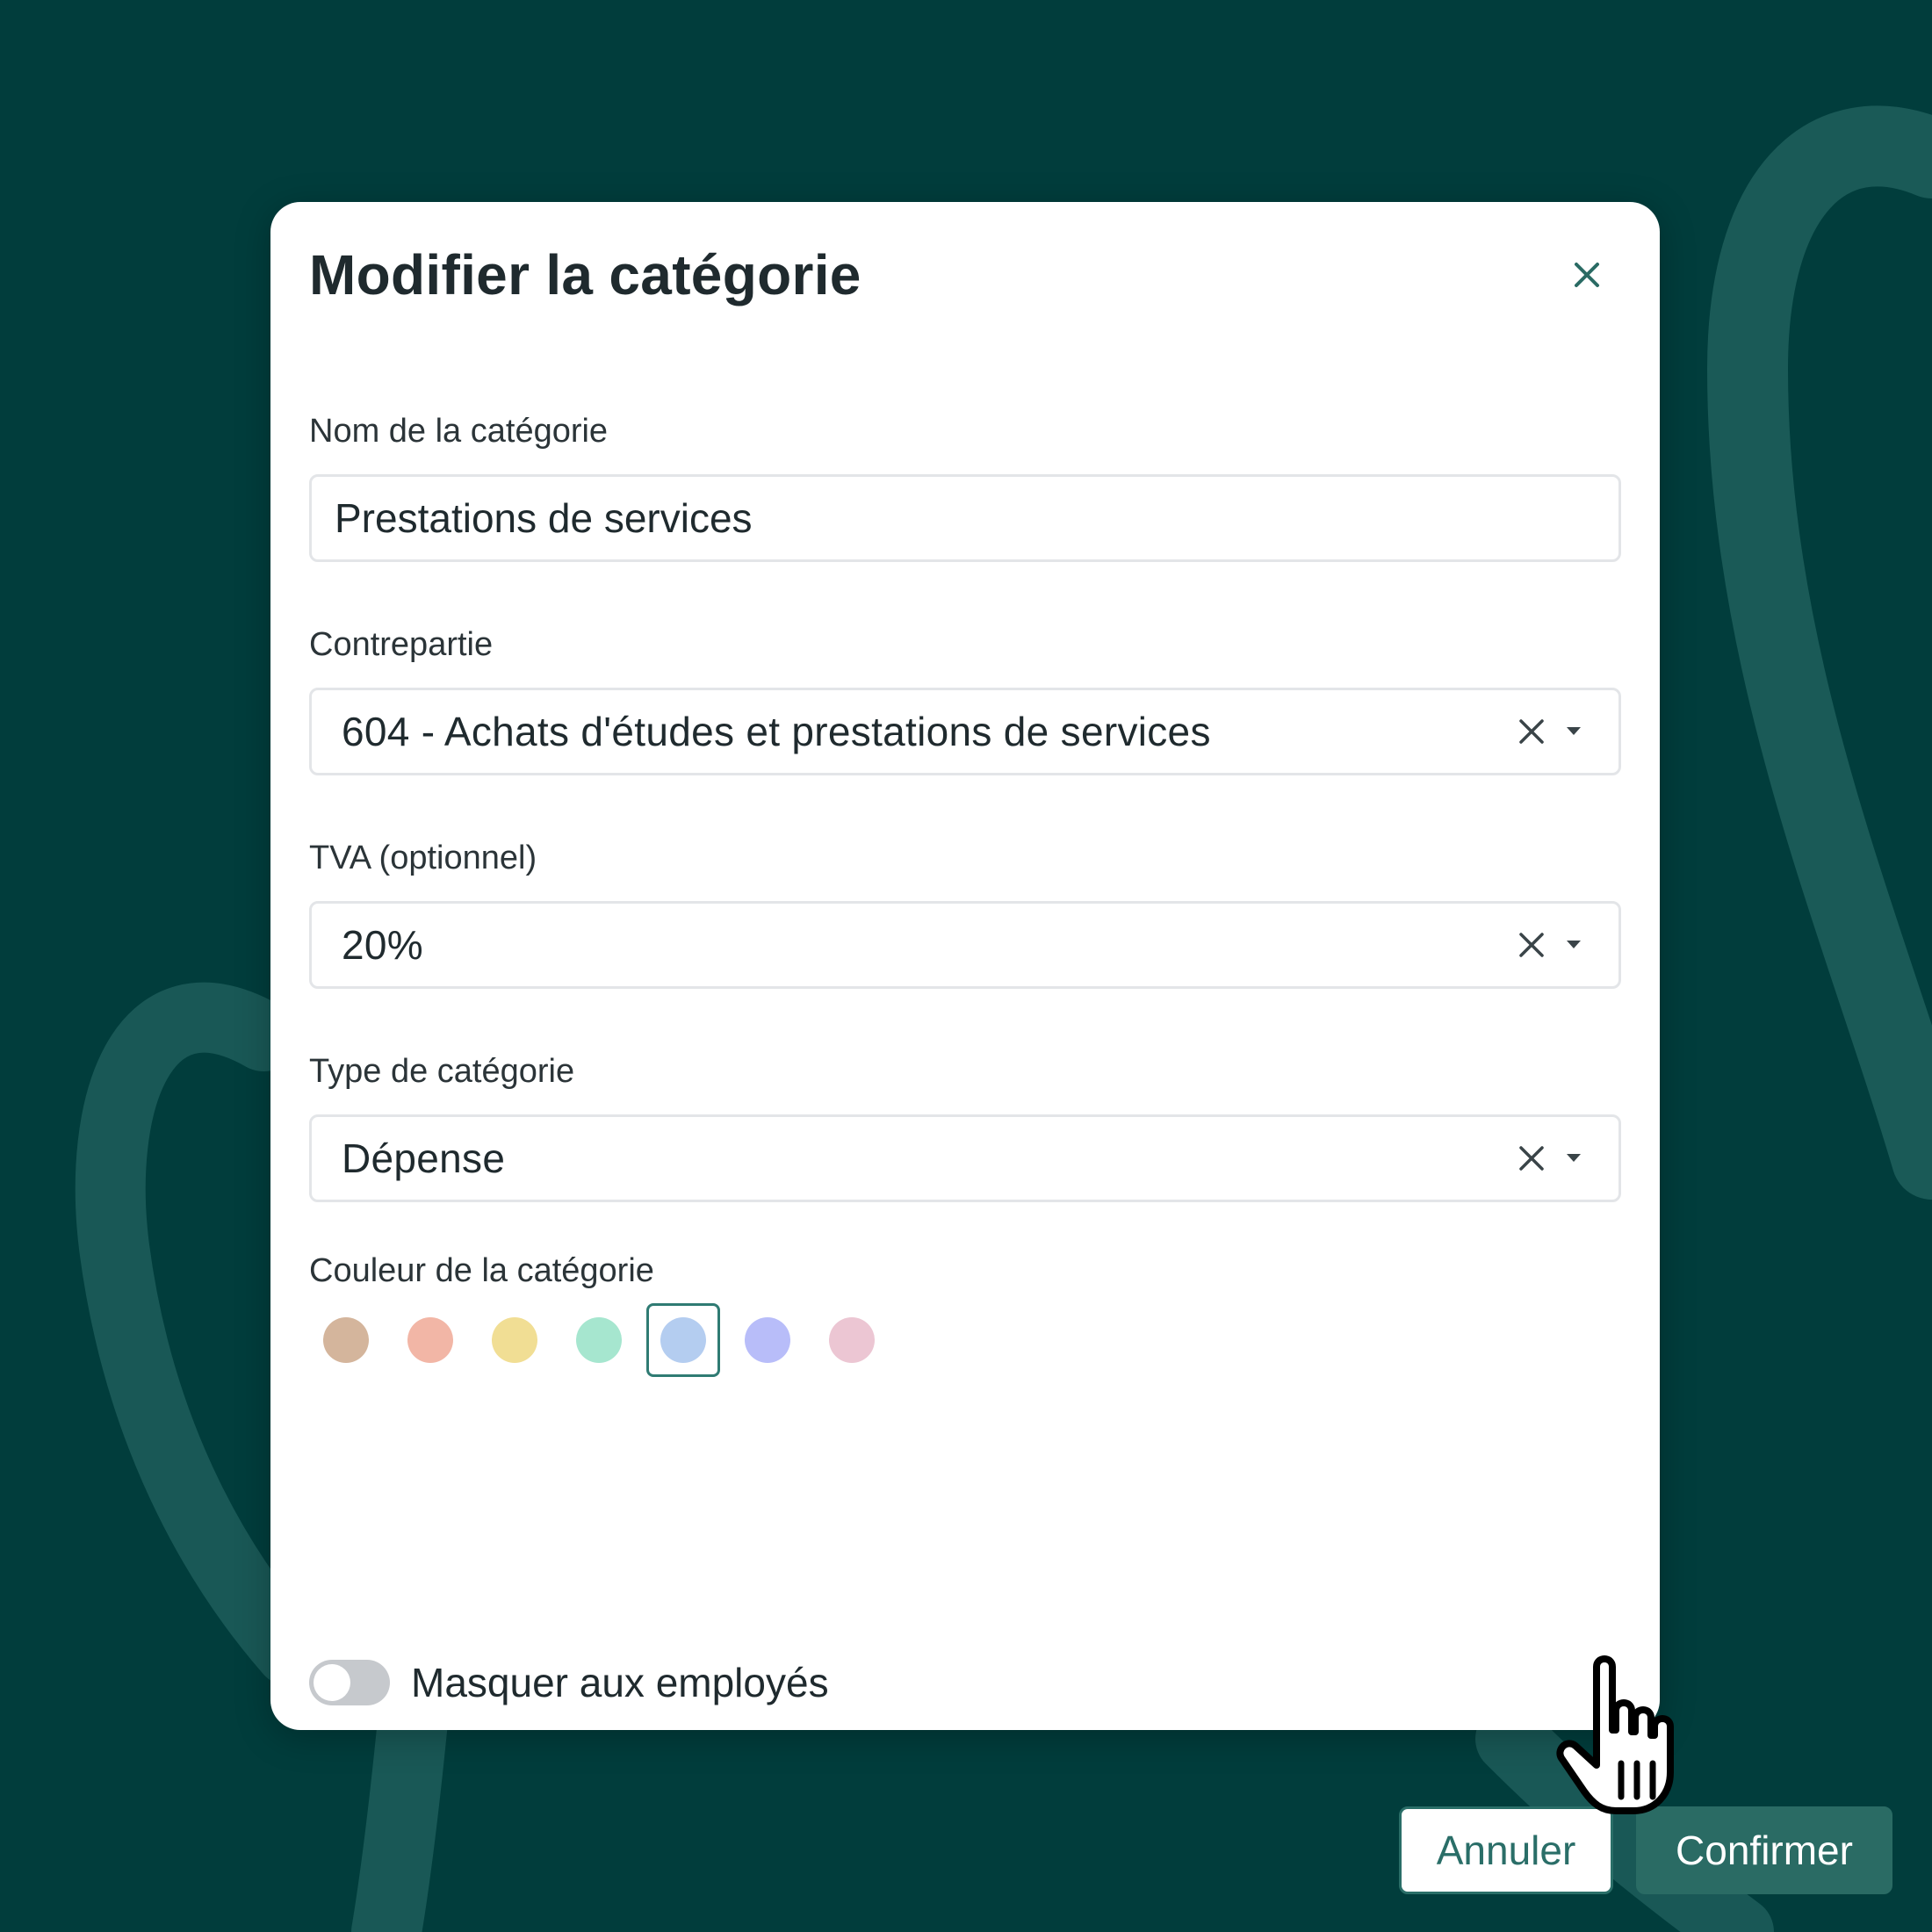 The image size is (1932, 1932). I want to click on color-swatch-group, so click(616, 1340).